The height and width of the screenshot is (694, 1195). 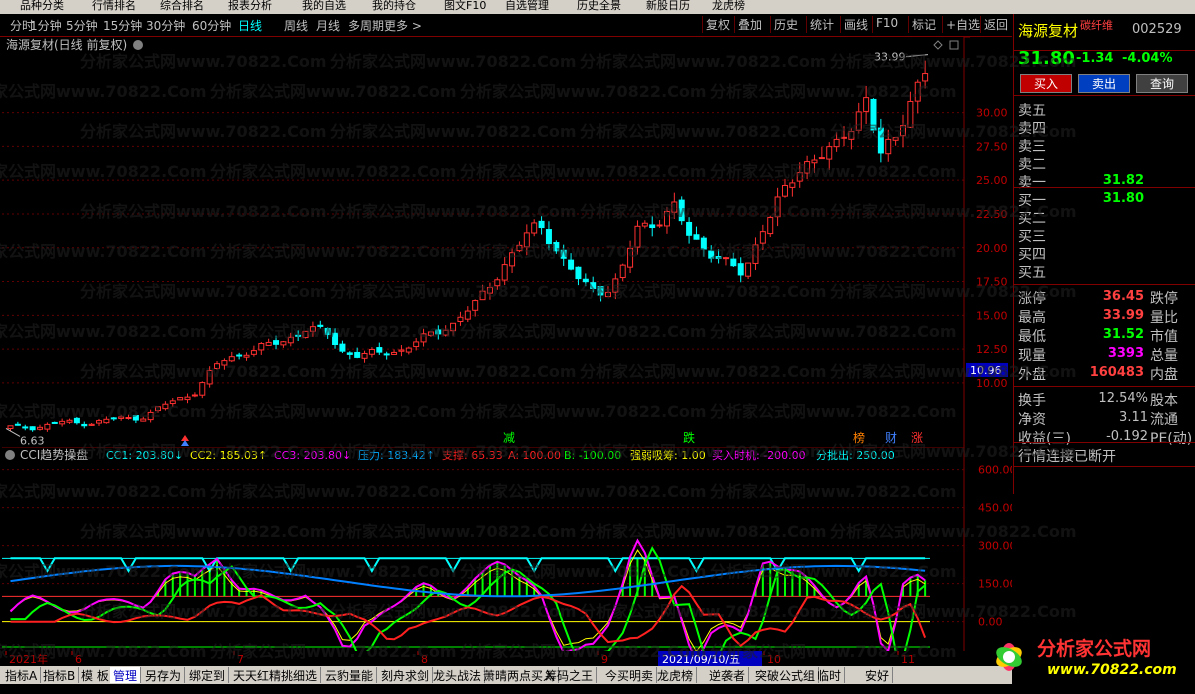 I want to click on toolbar-button: 历史, so click(x=784, y=24).